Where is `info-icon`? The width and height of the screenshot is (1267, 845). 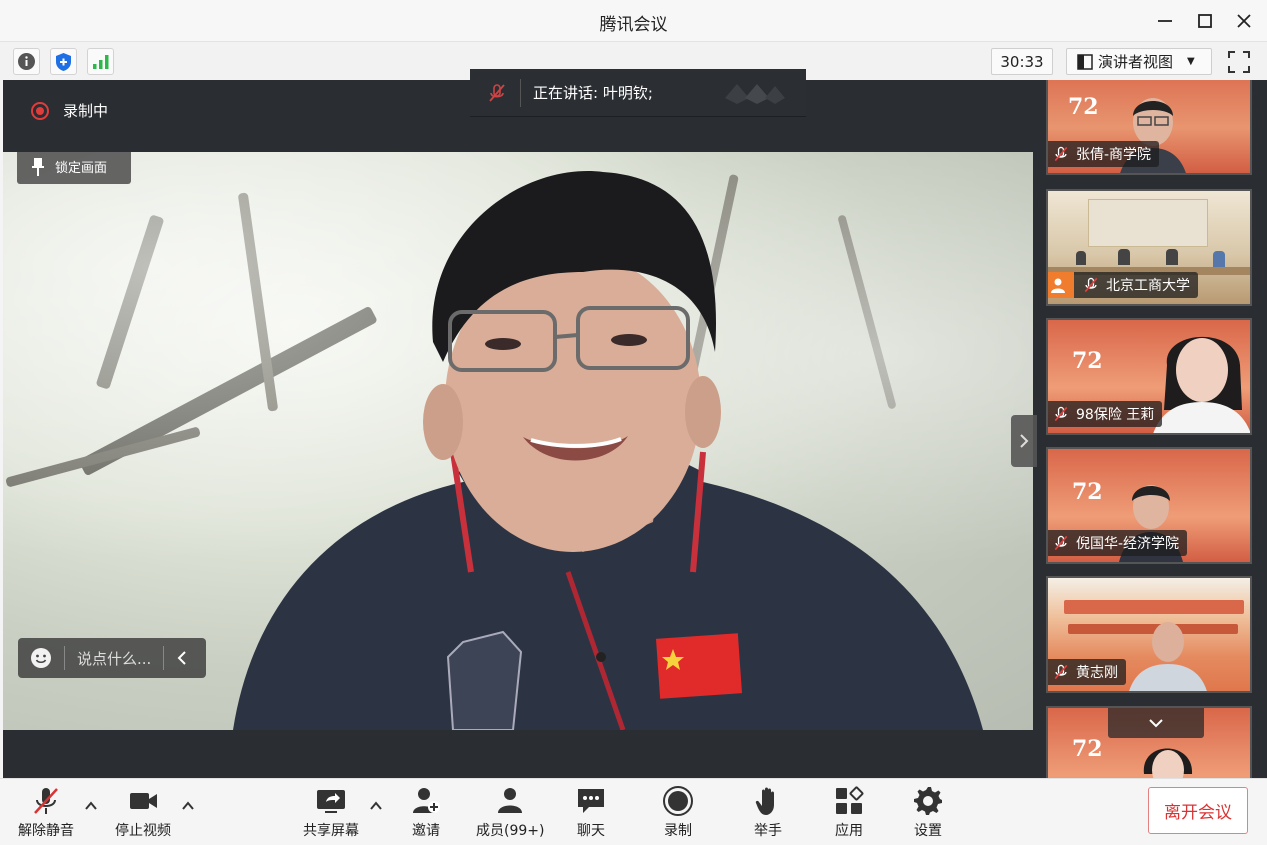 info-icon is located at coordinates (26, 61).